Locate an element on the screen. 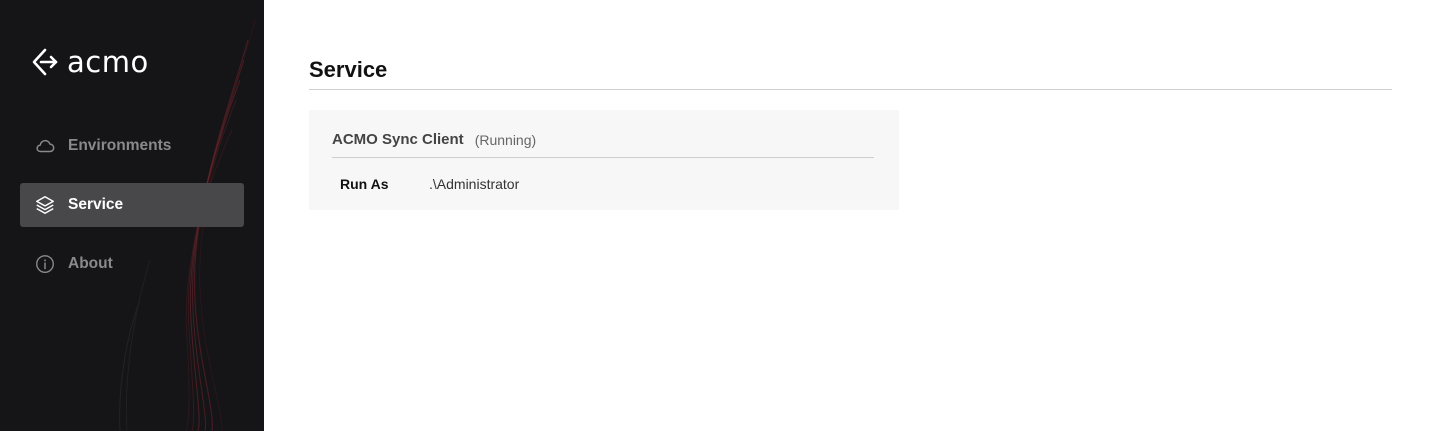 The width and height of the screenshot is (1440, 431). brand-logo: acmo is located at coordinates (89, 62).